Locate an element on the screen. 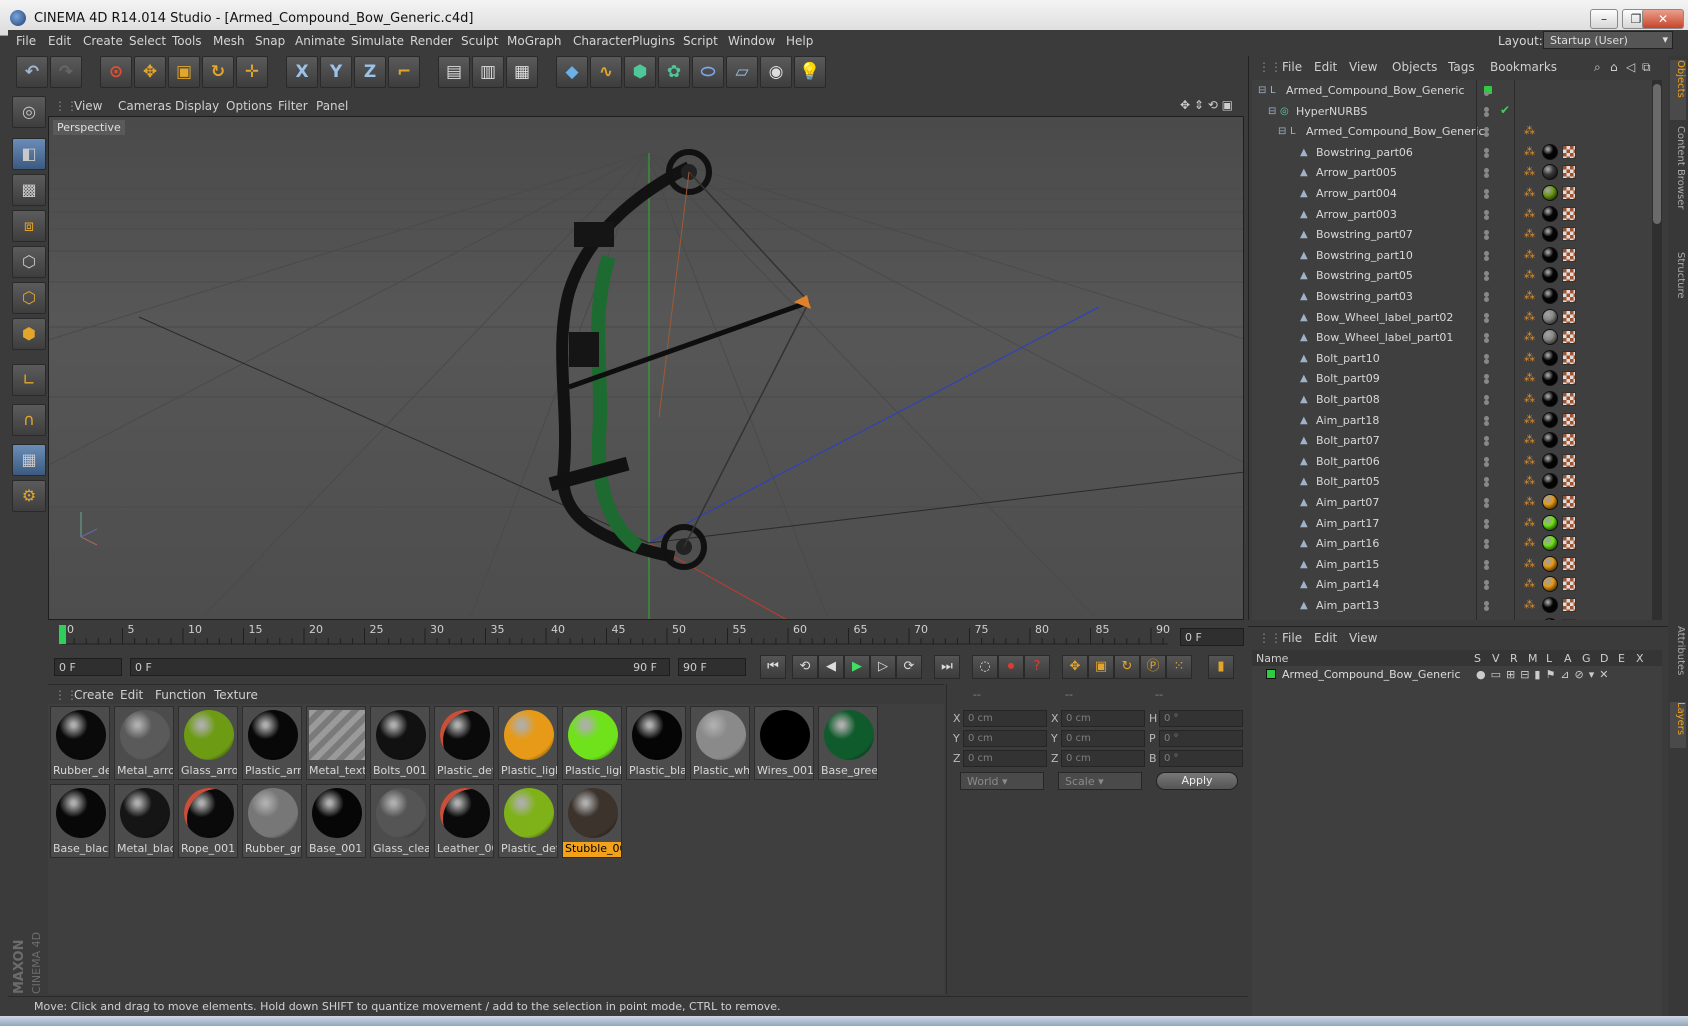  material-menu-edit: Edit is located at coordinates (131, 695).